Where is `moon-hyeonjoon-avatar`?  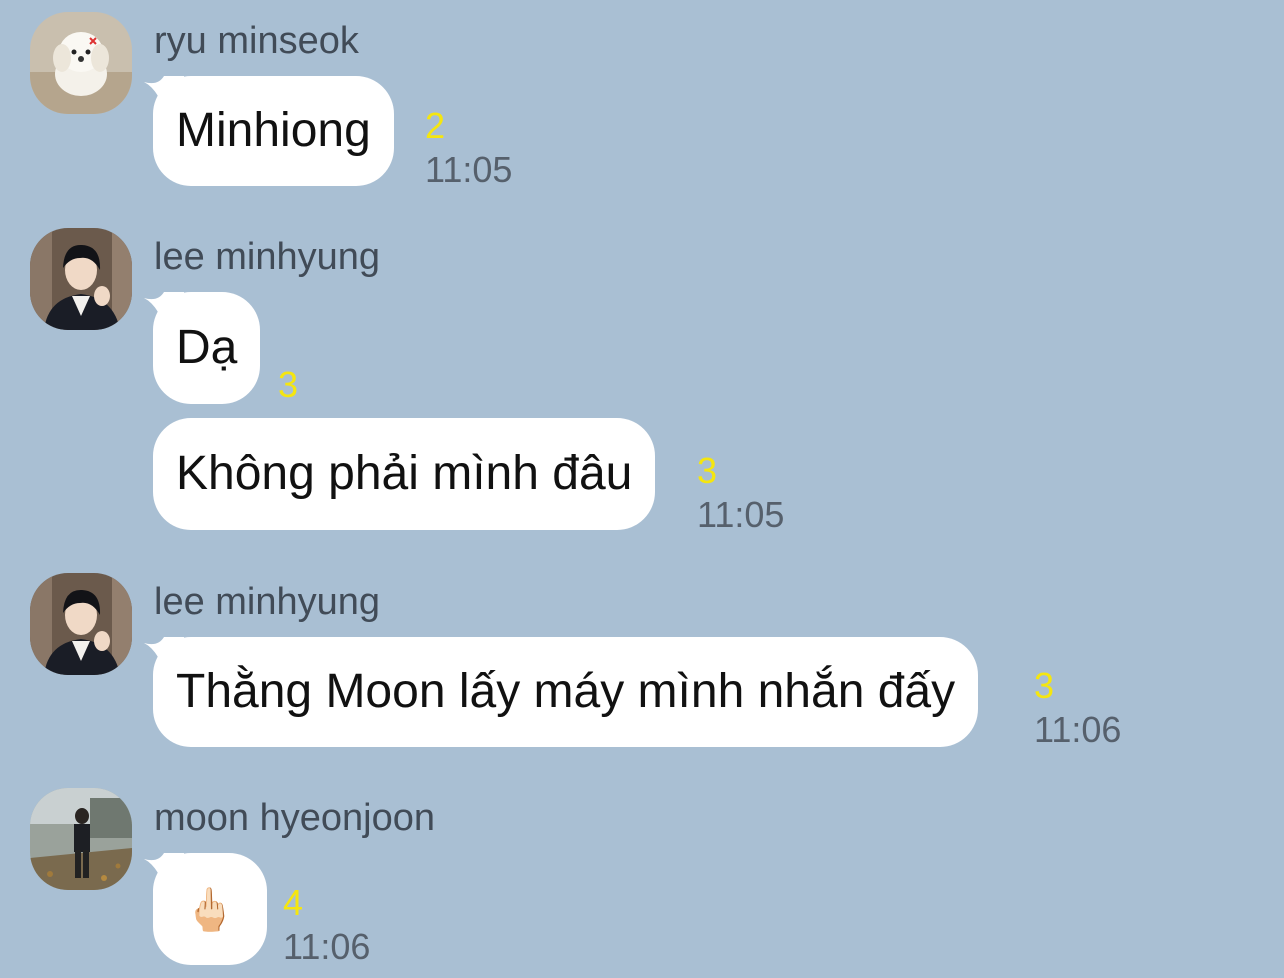 moon-hyeonjoon-avatar is located at coordinates (81, 839).